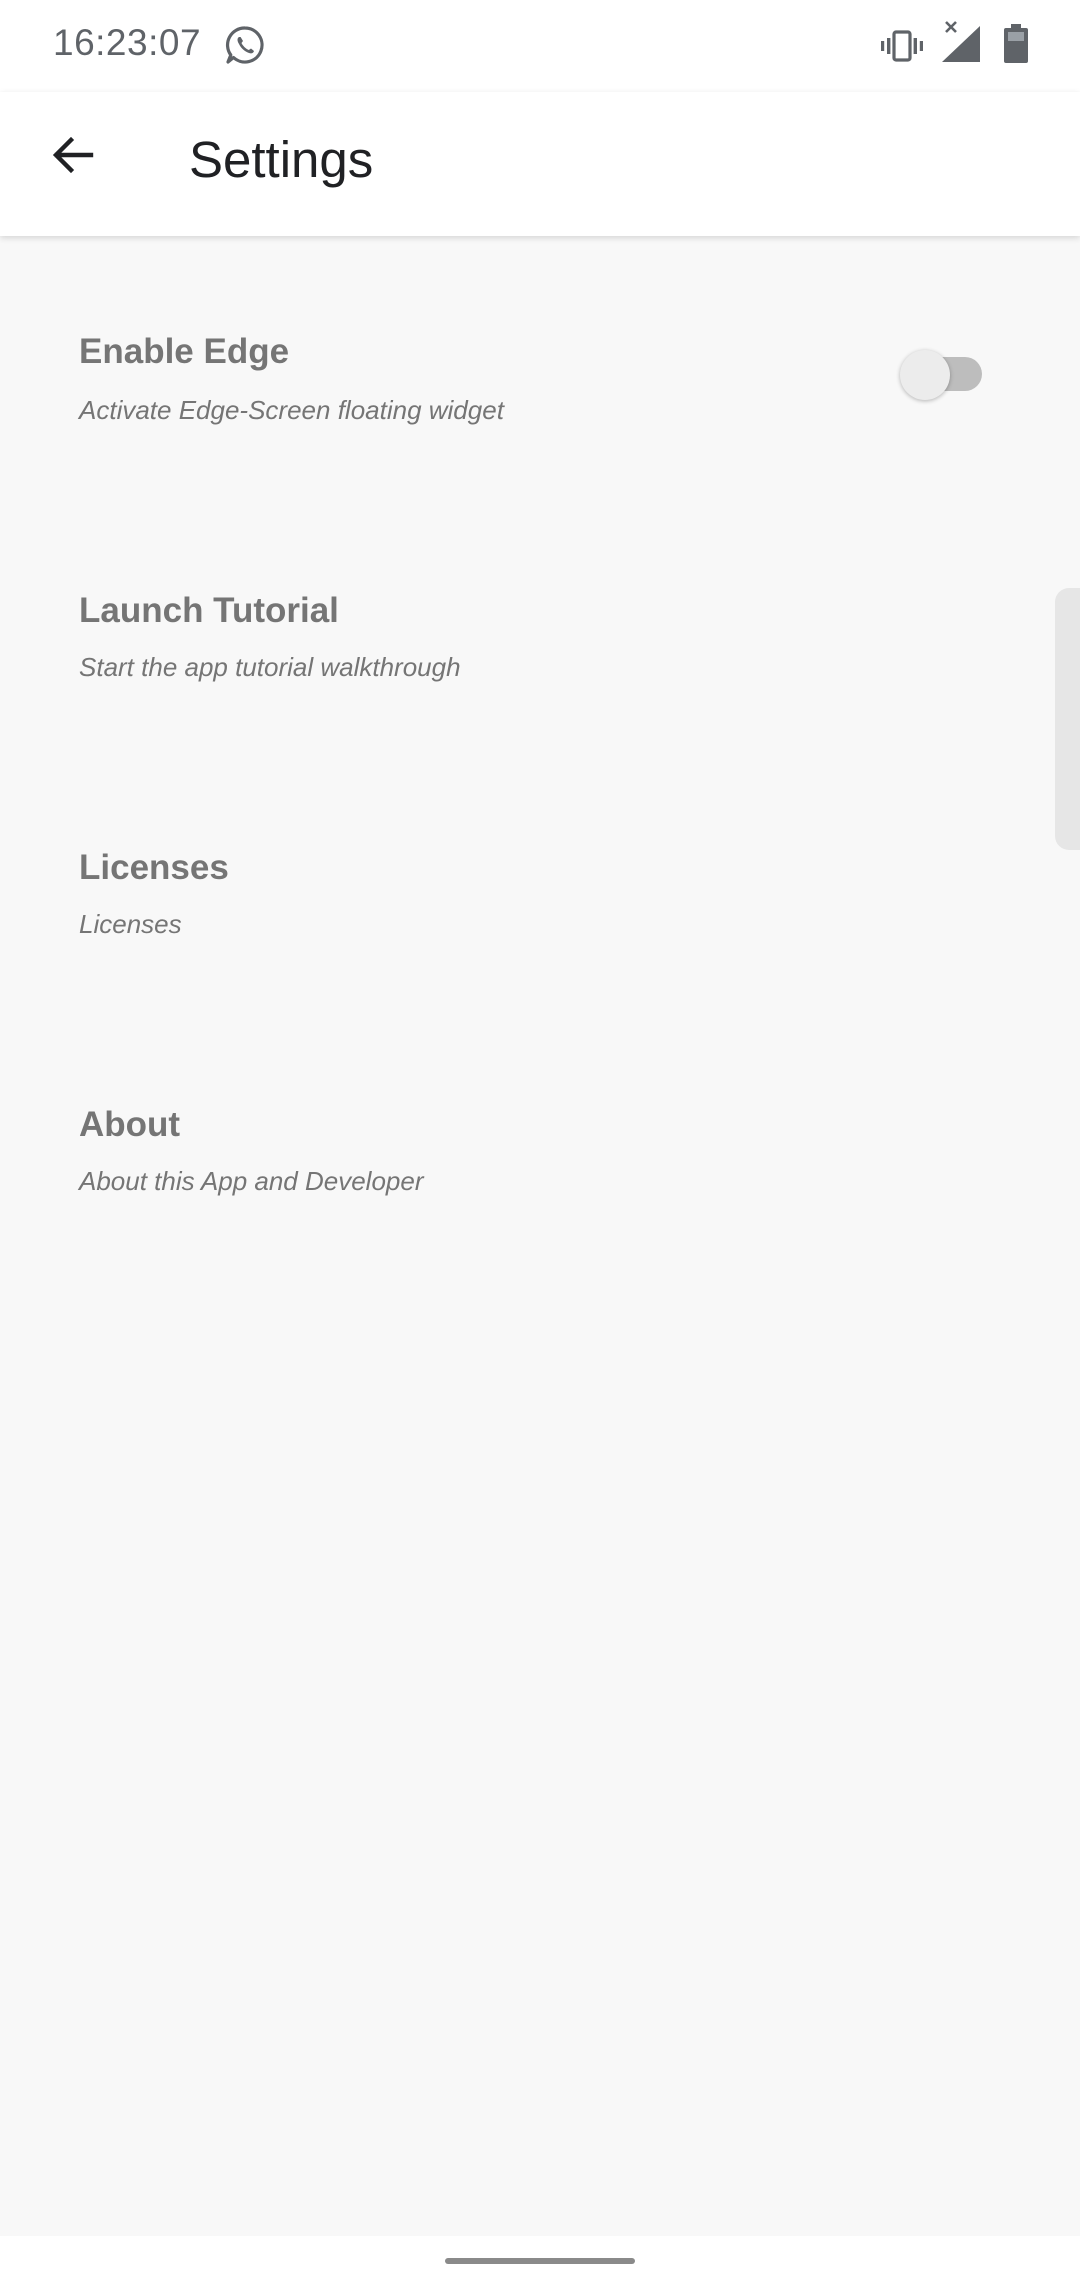 Image resolution: width=1080 pixels, height=2280 pixels. I want to click on setting-summary: Licenses, so click(130, 924).